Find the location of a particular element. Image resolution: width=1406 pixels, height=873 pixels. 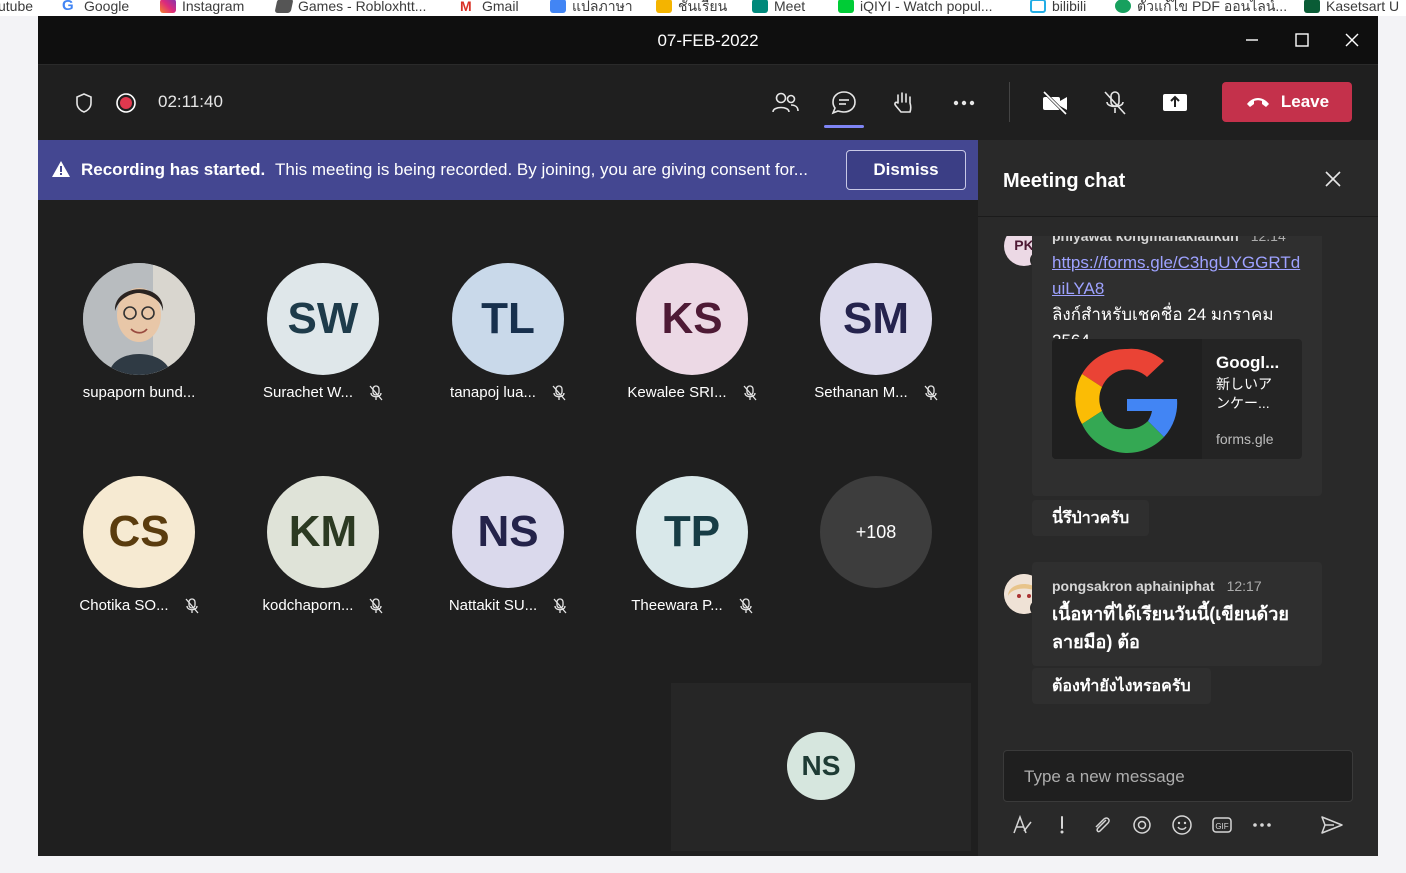

send-button is located at coordinates (1332, 825).